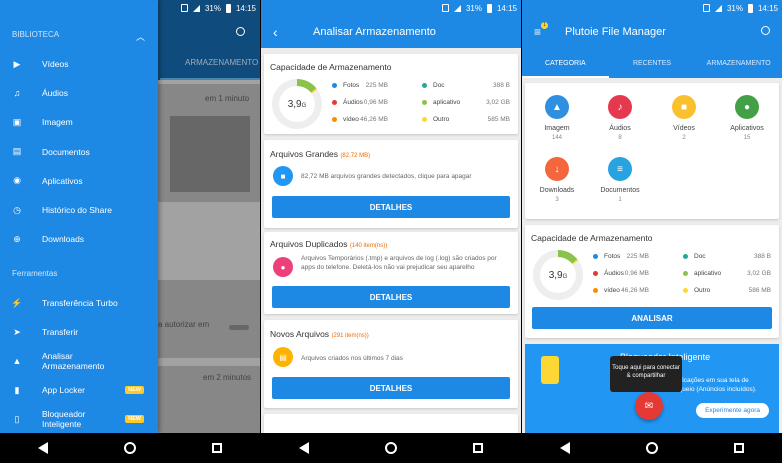  Describe the element at coordinates (60, 332) in the screenshot. I see `drawer-item-label: Transferir` at that location.